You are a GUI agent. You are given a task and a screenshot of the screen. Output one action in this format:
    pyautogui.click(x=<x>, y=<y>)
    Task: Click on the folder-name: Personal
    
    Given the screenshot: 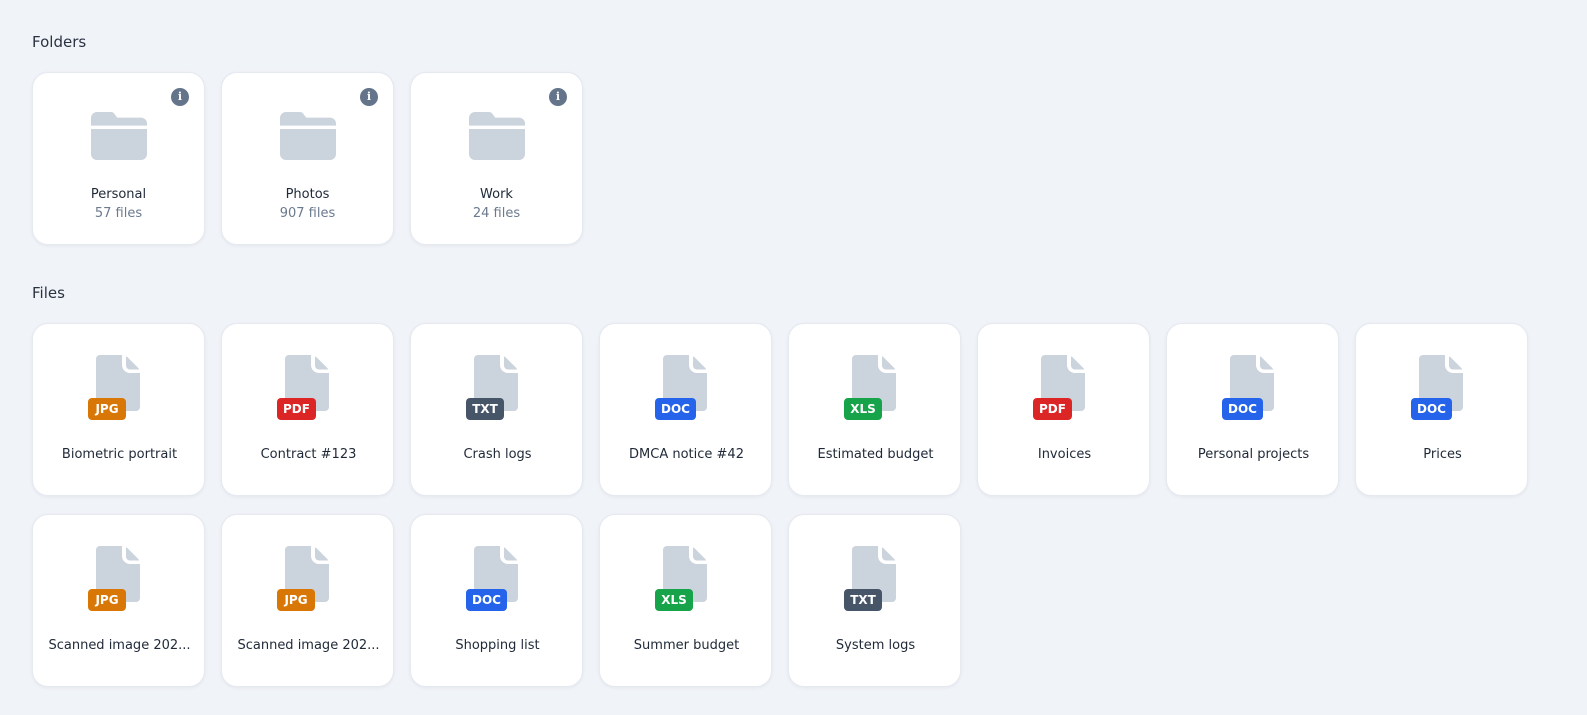 What is the action you would take?
    pyautogui.click(x=118, y=194)
    